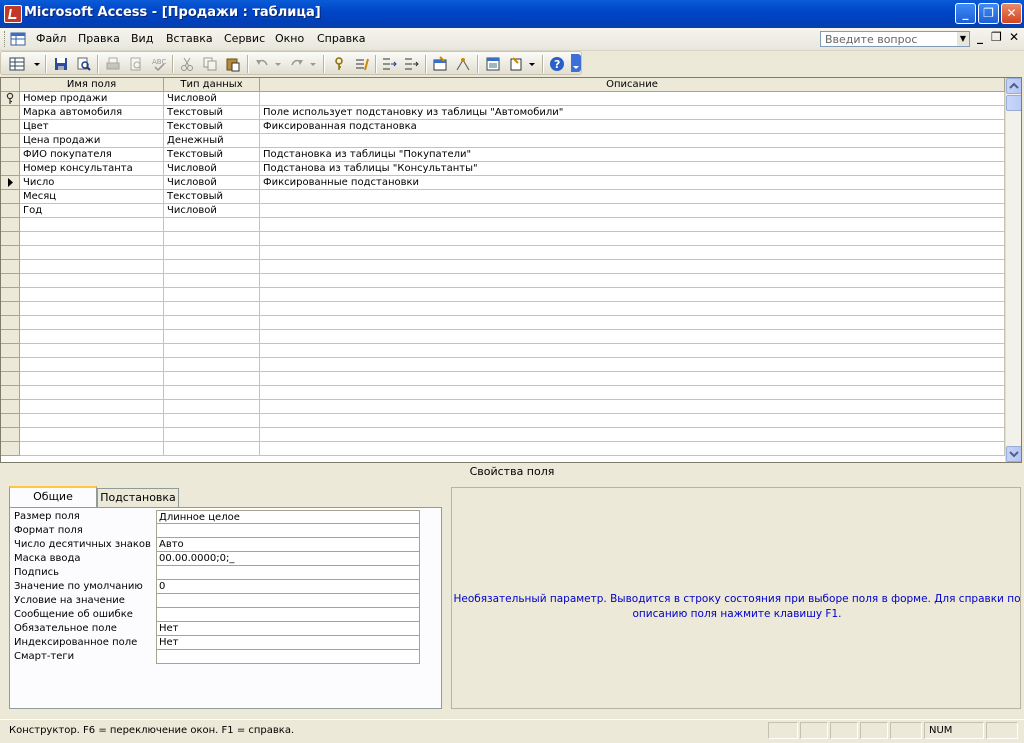 The width and height of the screenshot is (1024, 743). I want to click on data-type-cell: Денежный, so click(212, 141).